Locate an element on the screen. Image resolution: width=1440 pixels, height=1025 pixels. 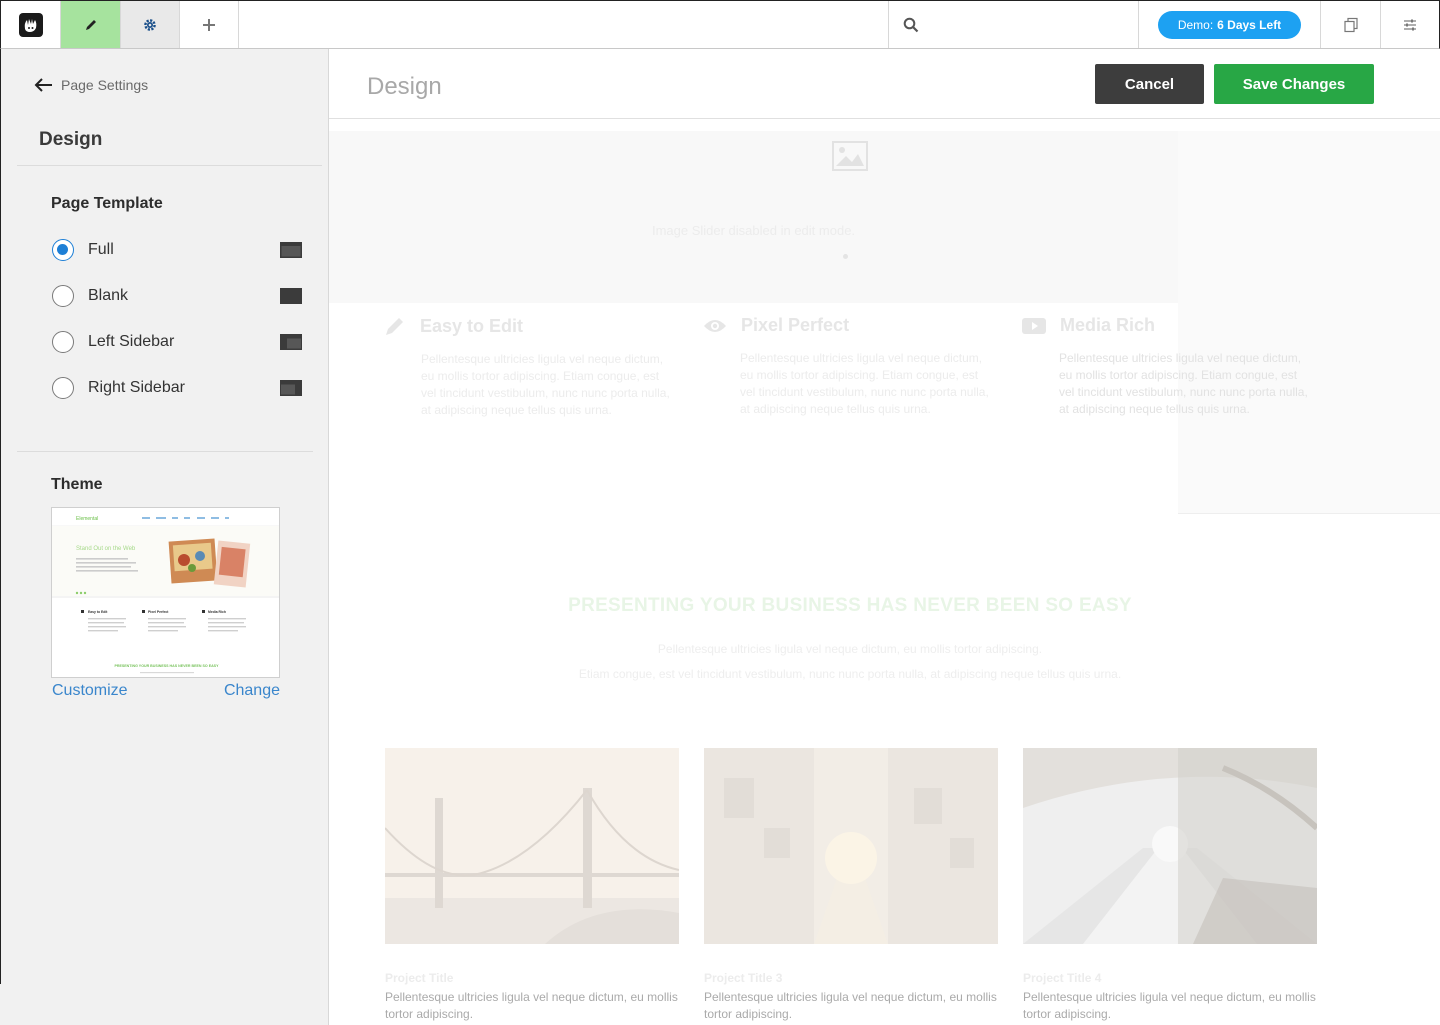
project-title: Project Title is located at coordinates (419, 978).